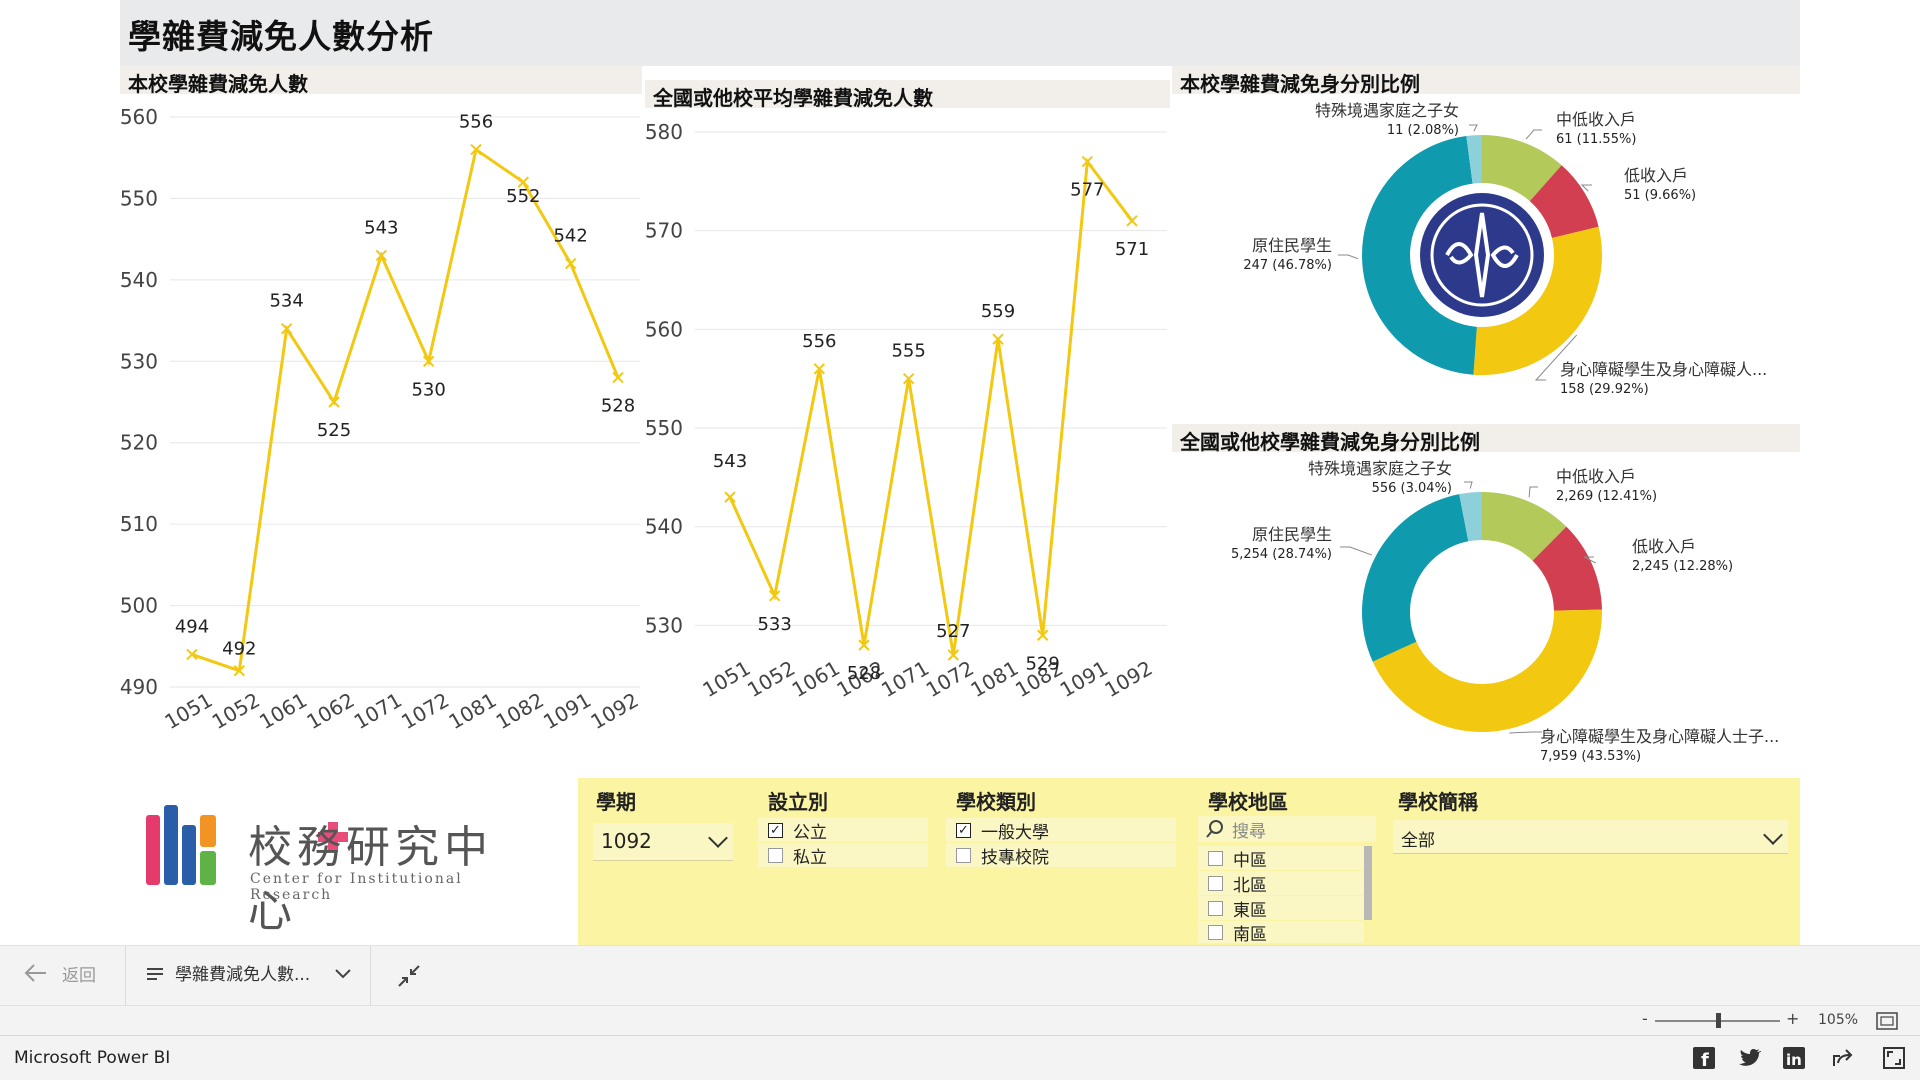 The width and height of the screenshot is (1920, 1080). Describe the element at coordinates (798, 802) in the screenshot. I see `establish-slicer-title: 設立別` at that location.